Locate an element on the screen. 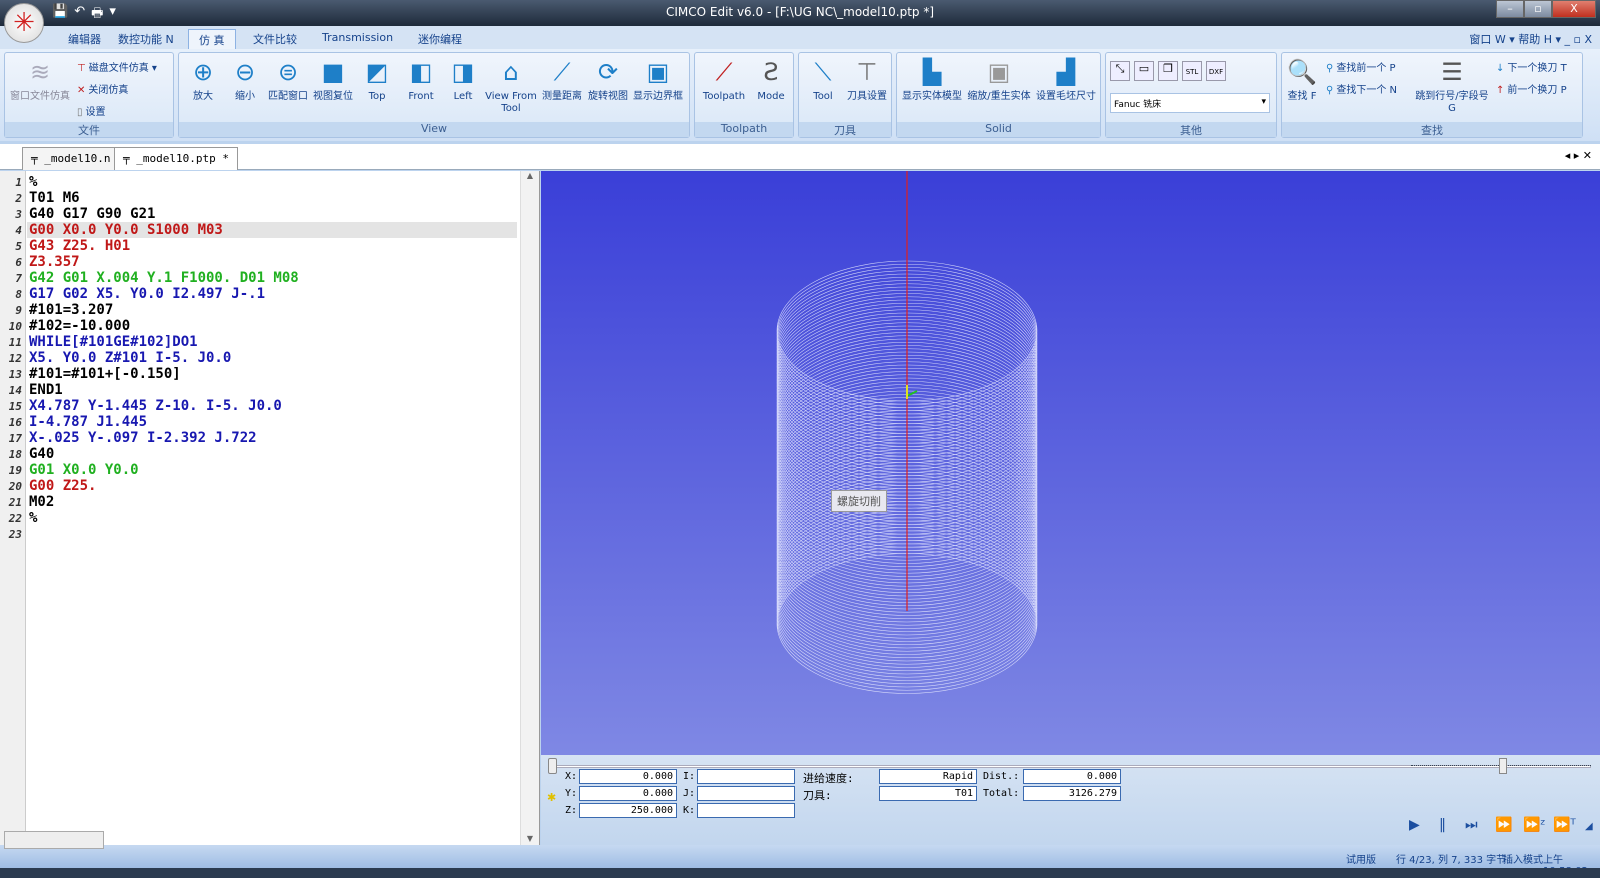 The height and width of the screenshot is (878, 1600). step-button: ⏭ is located at coordinates (1471, 825).